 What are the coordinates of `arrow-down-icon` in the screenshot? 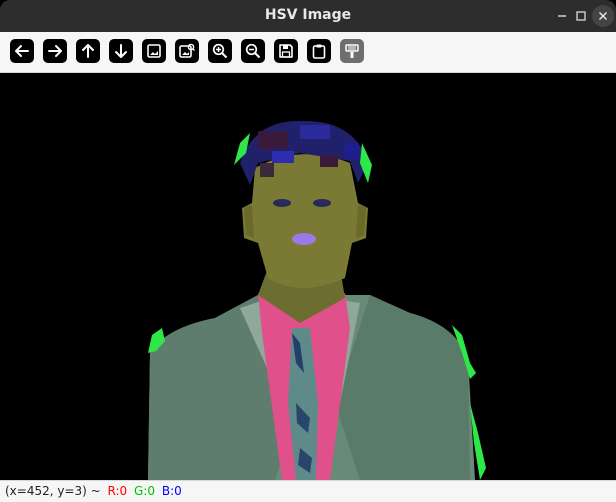 It's located at (121, 51).